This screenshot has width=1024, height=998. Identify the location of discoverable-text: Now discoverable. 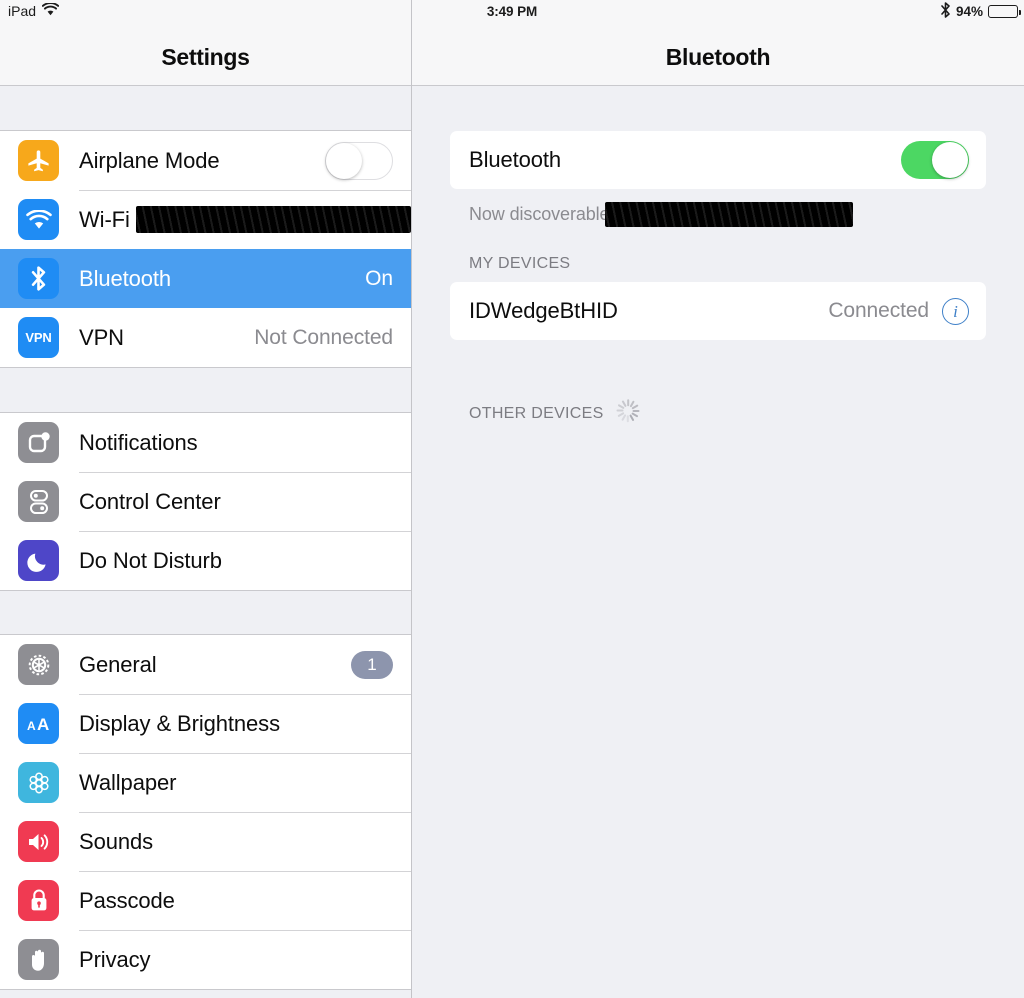
(539, 213).